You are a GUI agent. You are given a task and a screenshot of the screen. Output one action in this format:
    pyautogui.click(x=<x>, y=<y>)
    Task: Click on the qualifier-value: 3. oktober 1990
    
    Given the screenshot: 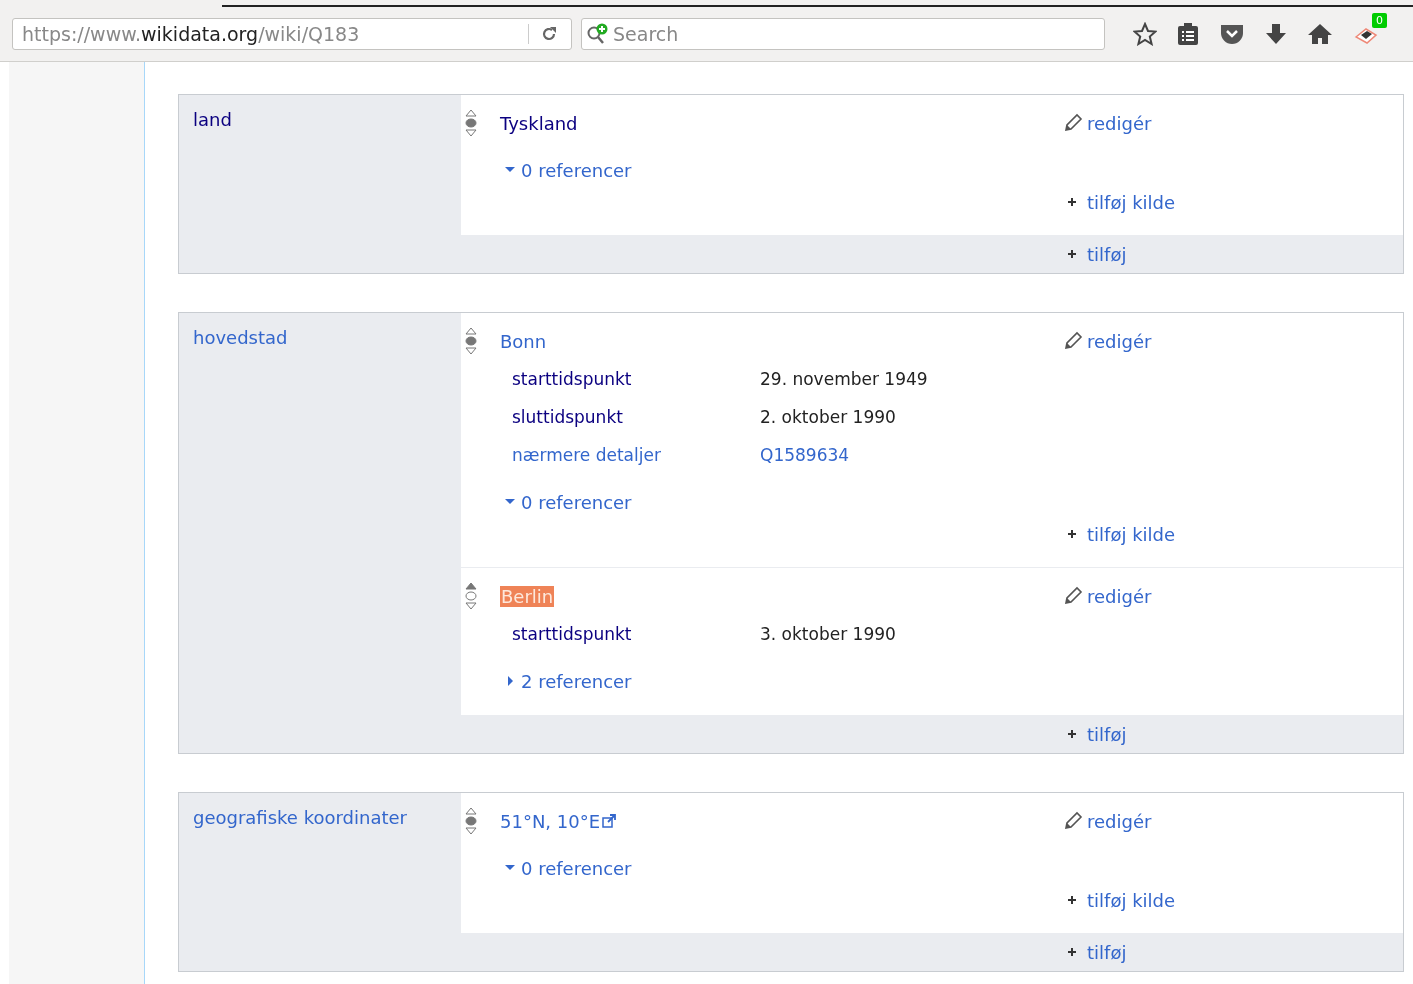 What is the action you would take?
    pyautogui.click(x=828, y=634)
    